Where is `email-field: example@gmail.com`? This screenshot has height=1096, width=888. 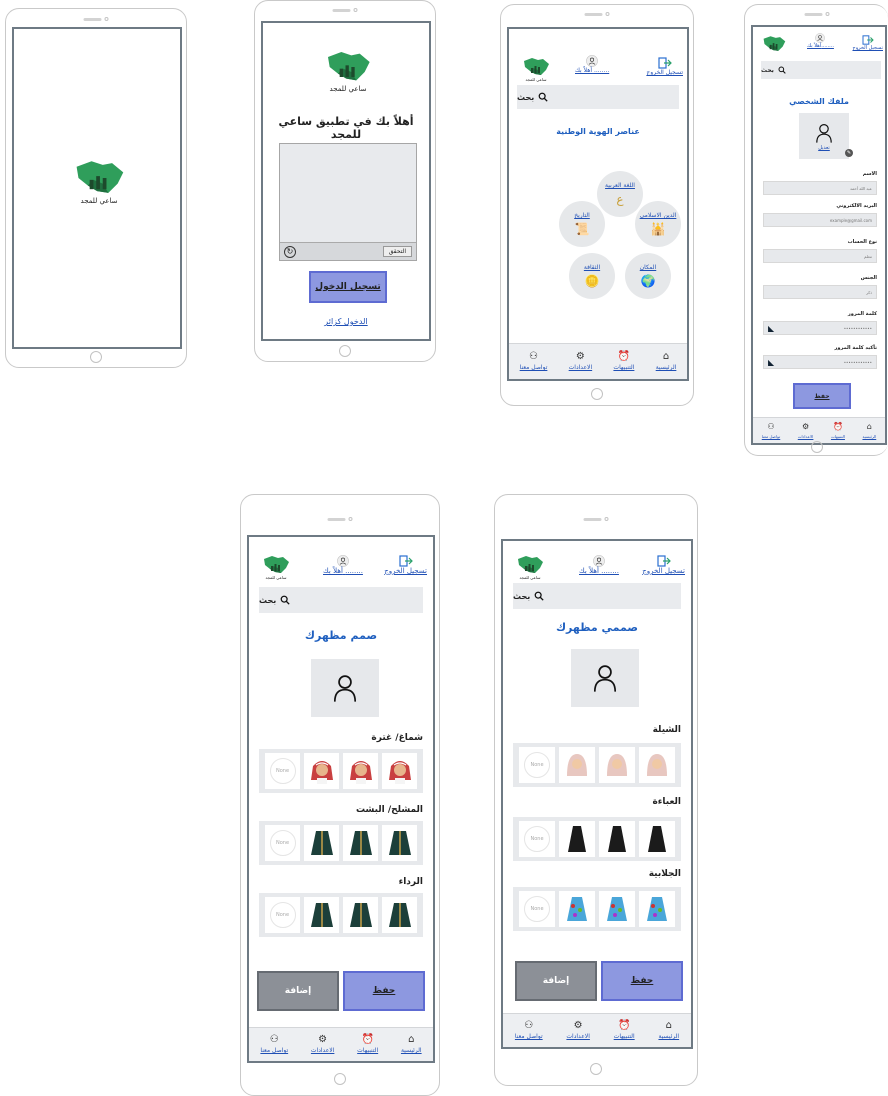 email-field: example@gmail.com is located at coordinates (820, 220).